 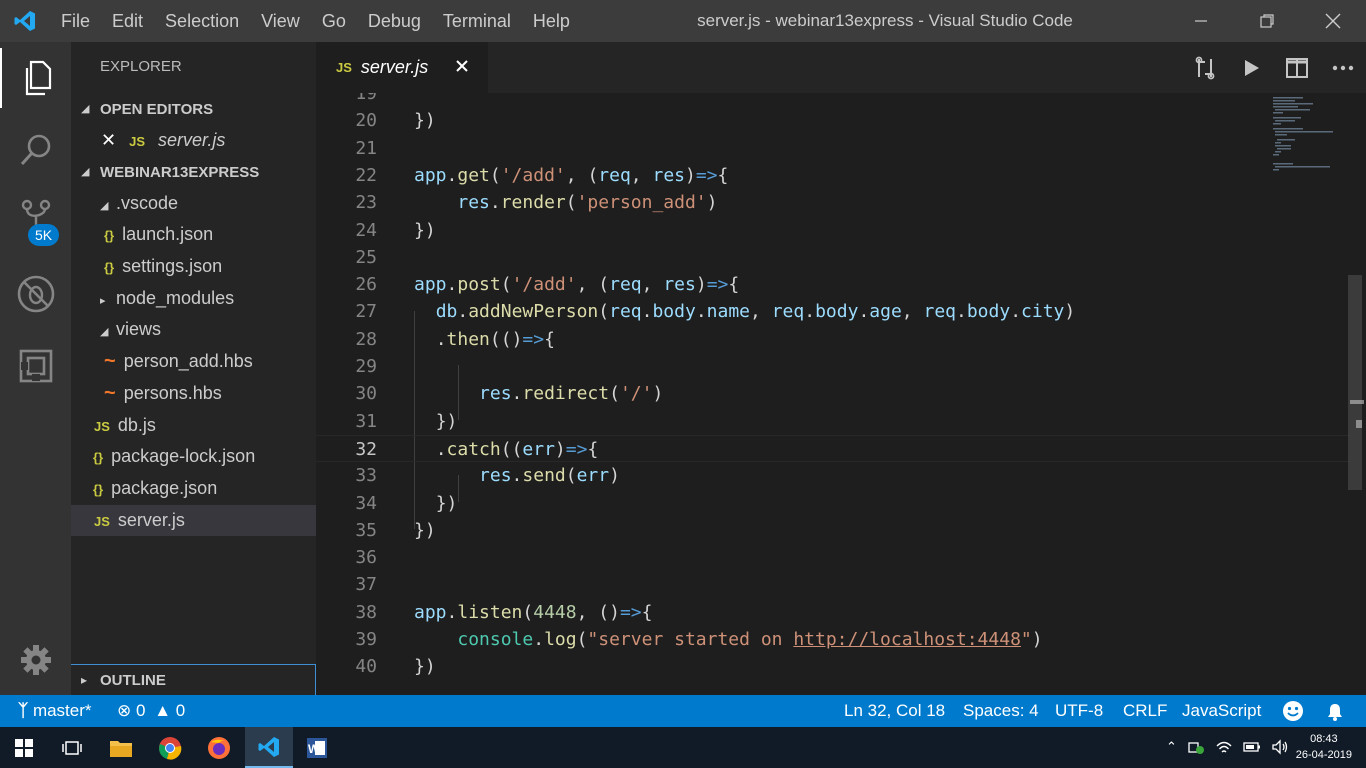 I want to click on minimize-button, so click(x=1201, y=21).